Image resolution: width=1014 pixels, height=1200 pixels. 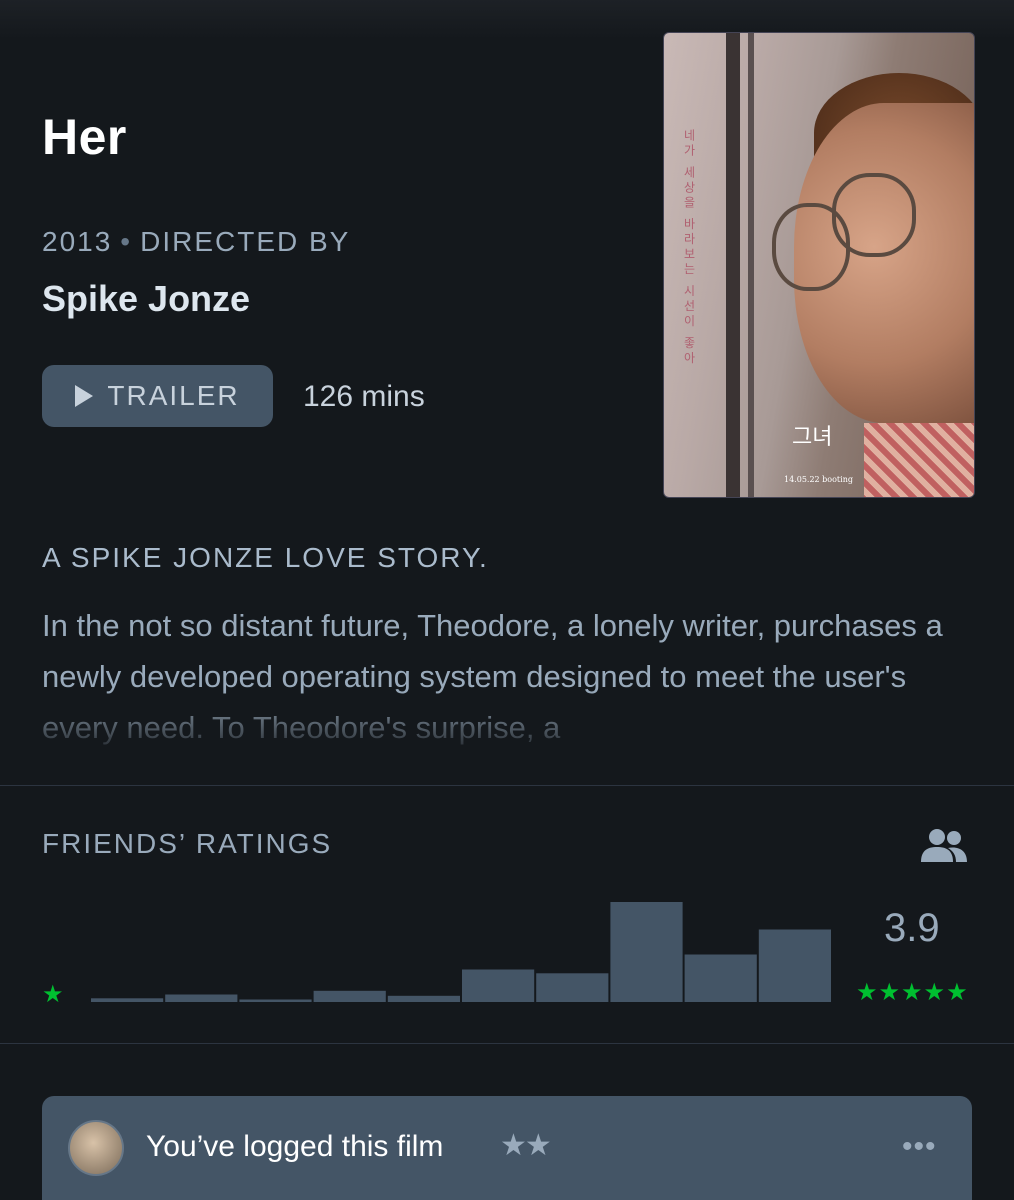 What do you see at coordinates (689, 248) in the screenshot?
I see `poster-vertical-text: 네가 세상을 바라보는 시선이 좋아` at bounding box center [689, 248].